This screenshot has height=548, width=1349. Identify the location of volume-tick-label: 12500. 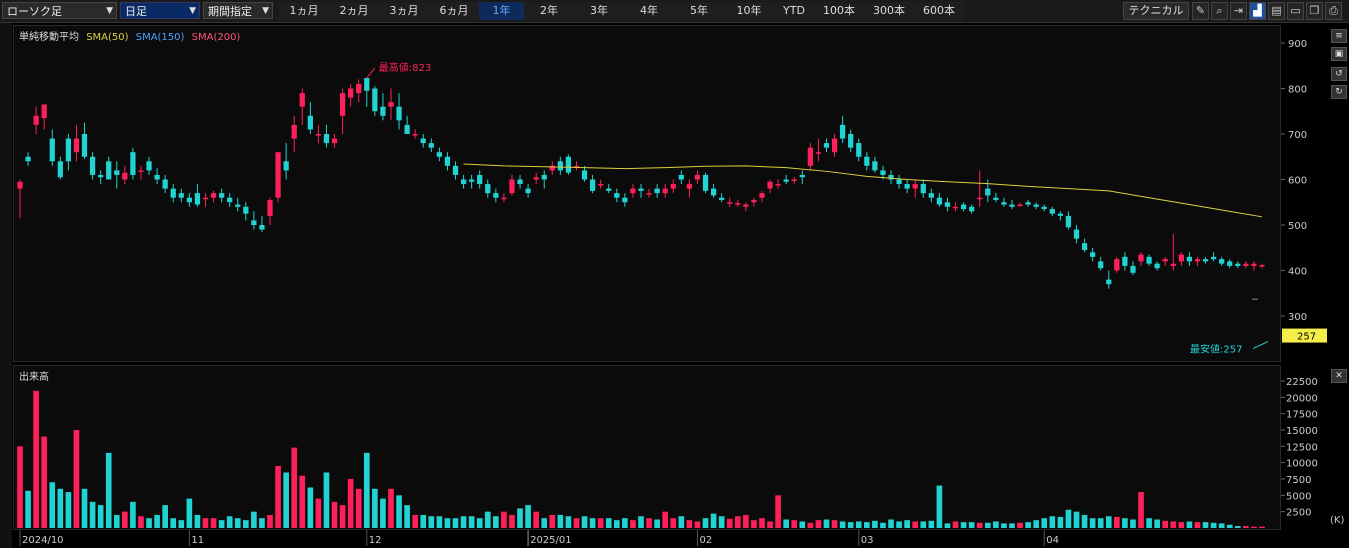
(1302, 447).